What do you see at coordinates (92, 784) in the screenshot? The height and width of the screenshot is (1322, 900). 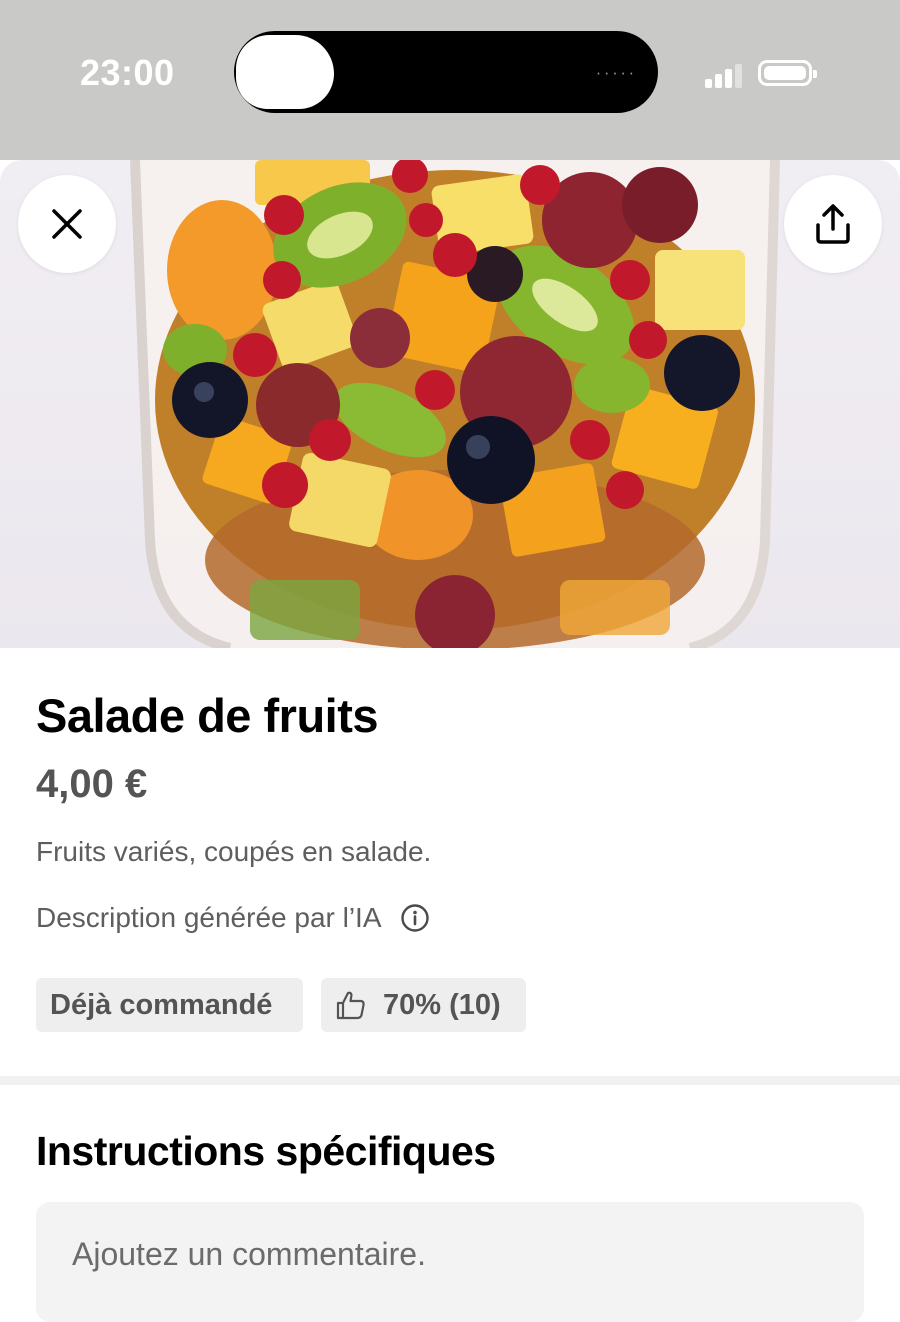 I see `product-price: 4,00 €` at bounding box center [92, 784].